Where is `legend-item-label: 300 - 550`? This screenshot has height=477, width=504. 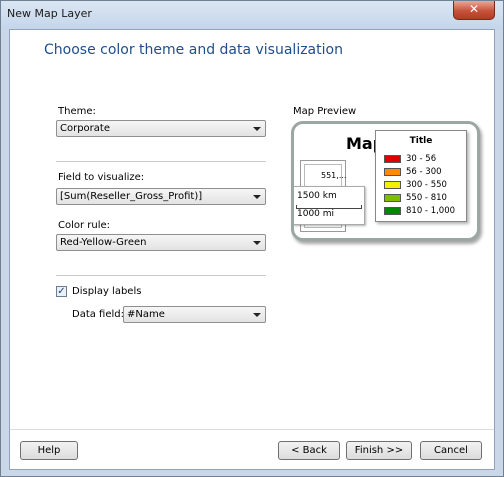
legend-item-label: 300 - 550 is located at coordinates (426, 185).